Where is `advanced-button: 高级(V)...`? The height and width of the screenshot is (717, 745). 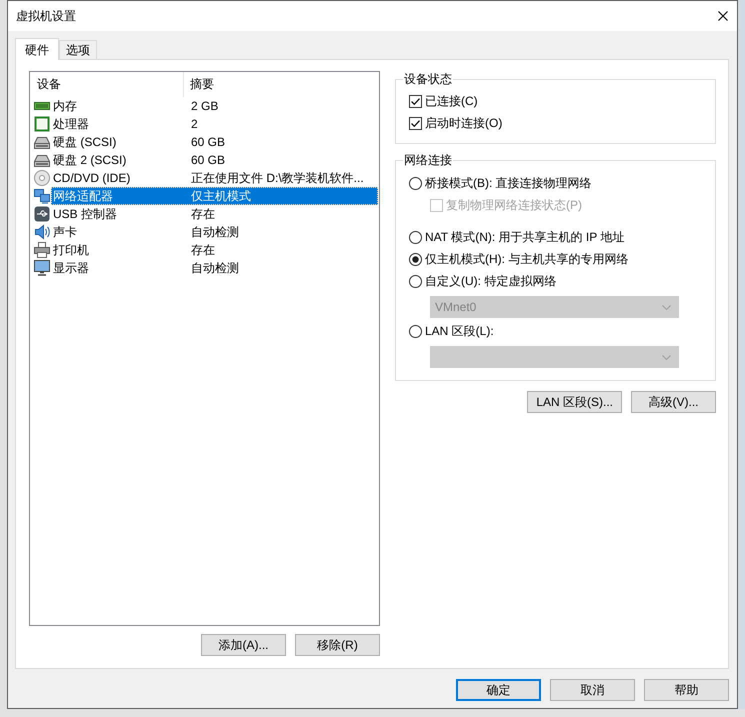 advanced-button: 高级(V)... is located at coordinates (673, 402).